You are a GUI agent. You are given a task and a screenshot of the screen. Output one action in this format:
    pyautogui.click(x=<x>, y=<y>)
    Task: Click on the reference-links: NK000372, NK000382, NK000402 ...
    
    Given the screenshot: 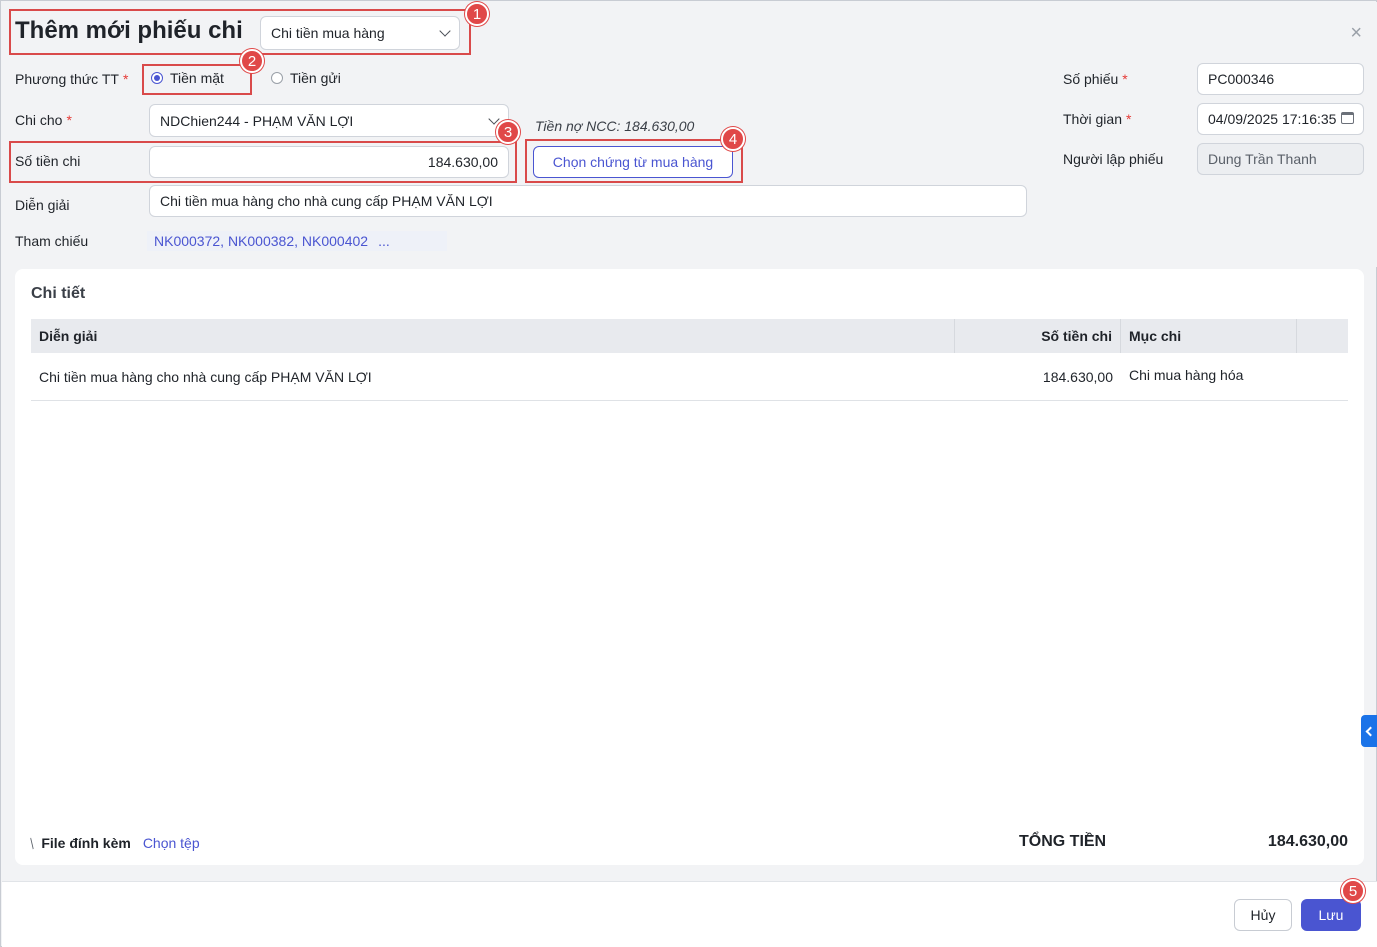 What is the action you would take?
    pyautogui.click(x=297, y=241)
    